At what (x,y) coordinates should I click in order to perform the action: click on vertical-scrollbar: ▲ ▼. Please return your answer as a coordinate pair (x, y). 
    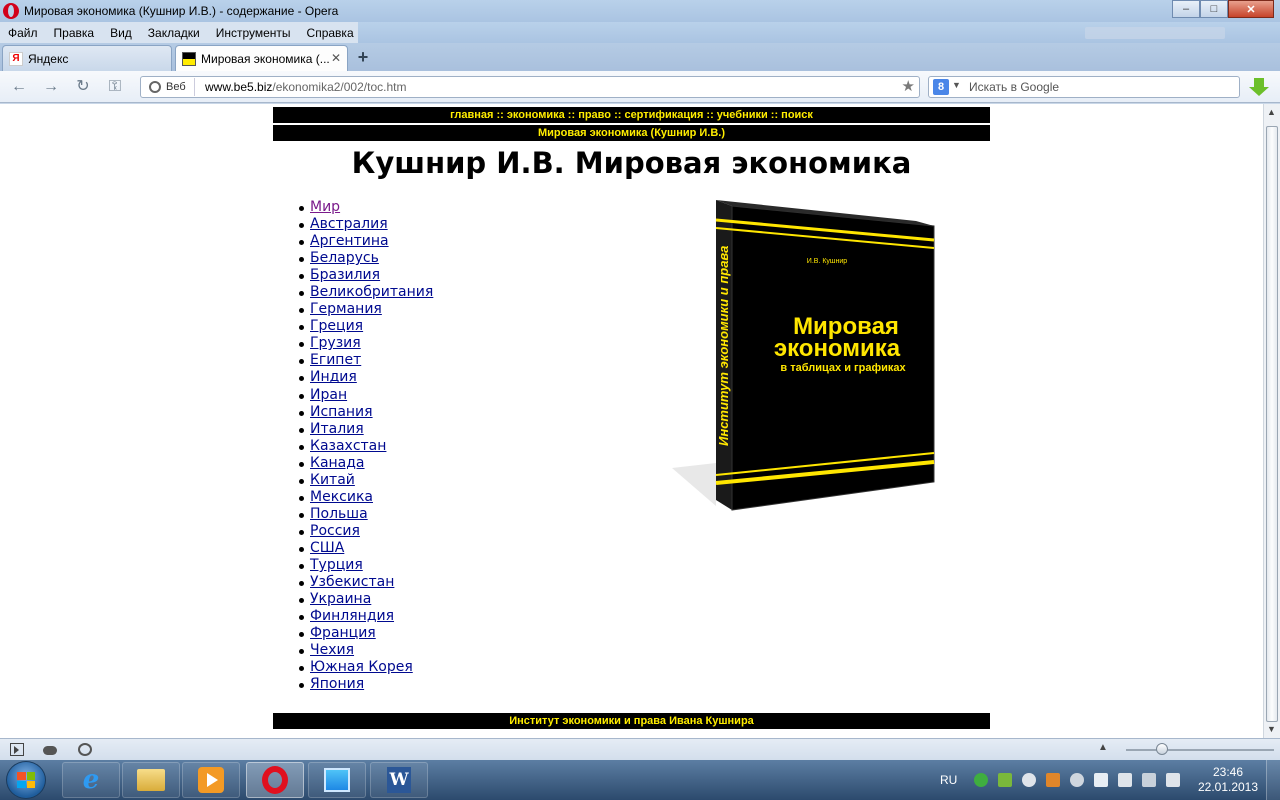
    Looking at the image, I should click on (1271, 421).